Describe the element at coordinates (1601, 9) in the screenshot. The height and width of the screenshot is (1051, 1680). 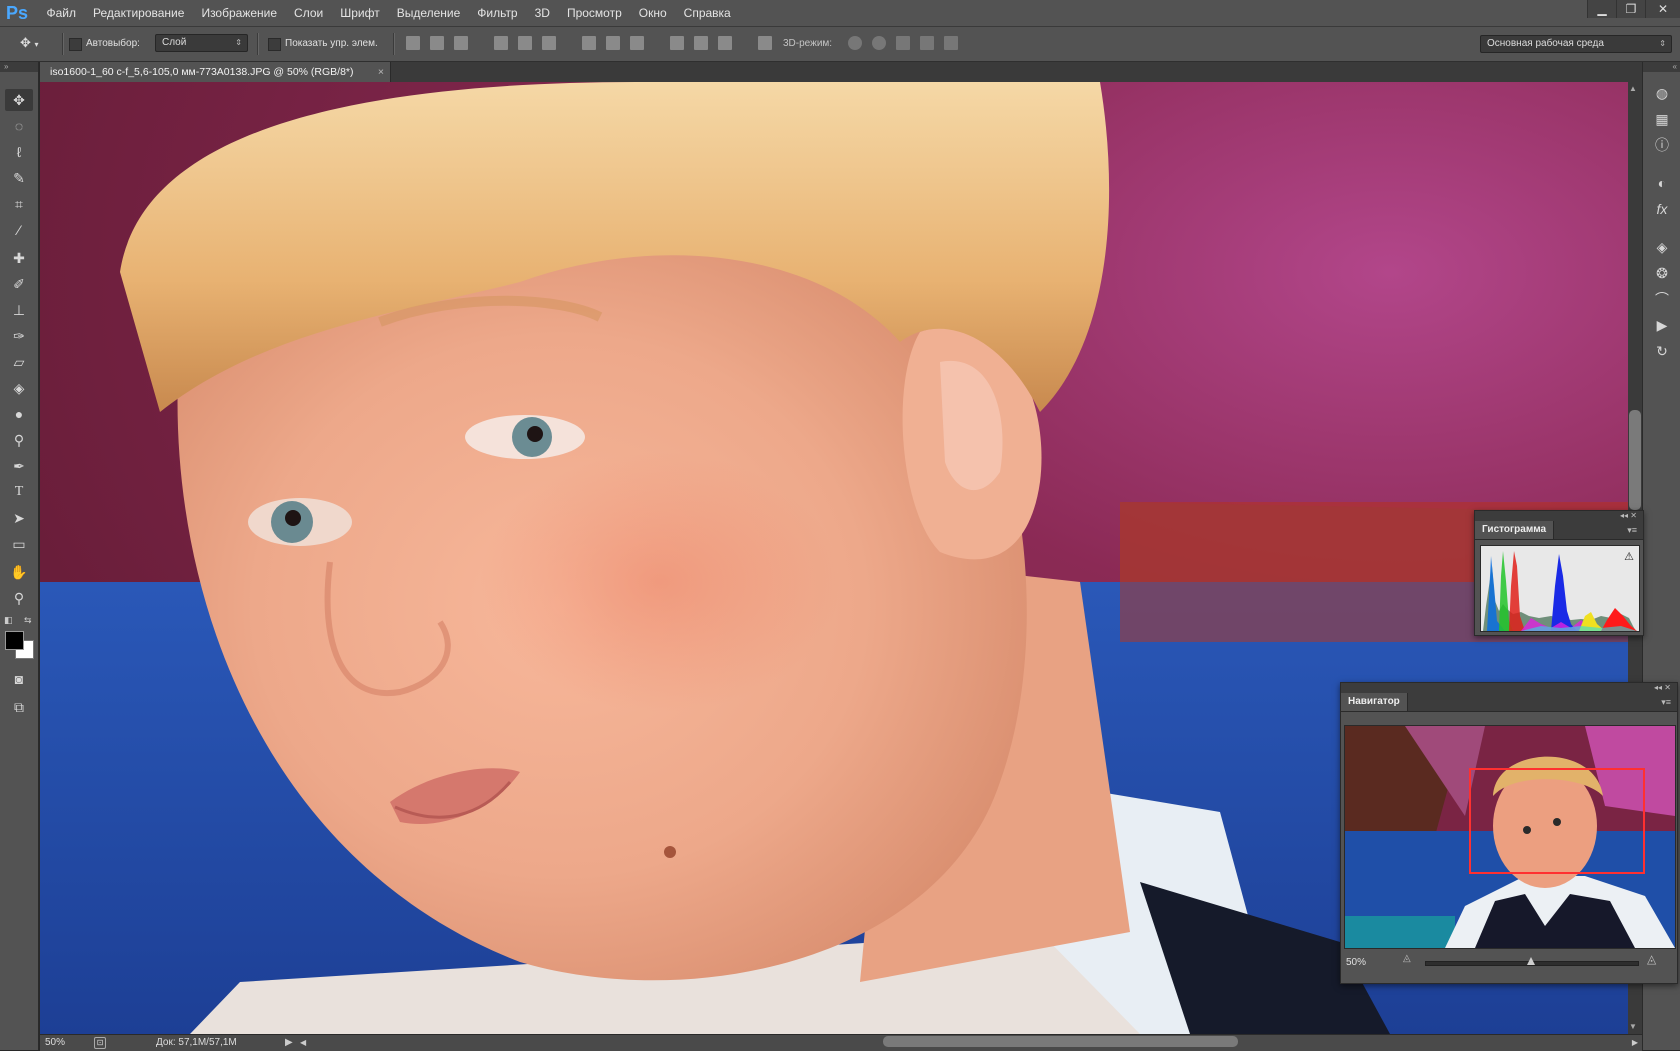
I see `minimize-button: ▁` at that location.